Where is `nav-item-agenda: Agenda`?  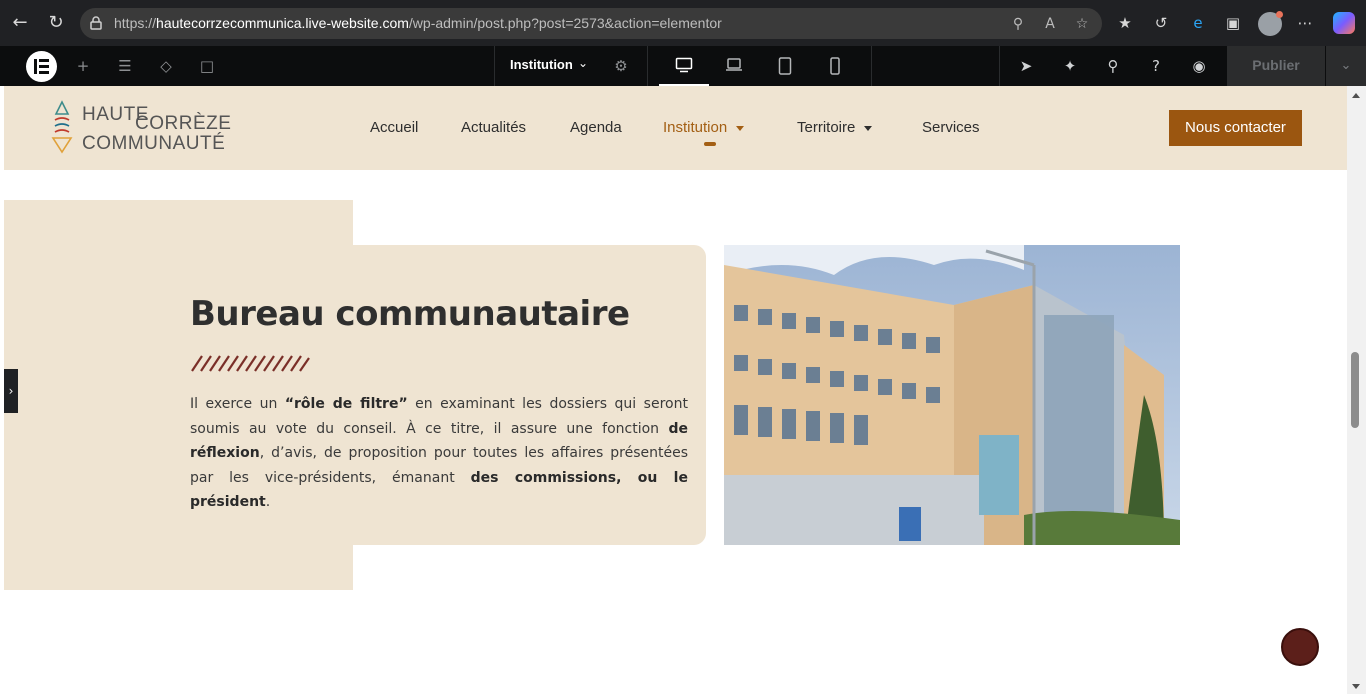
nav-item-agenda: Agenda is located at coordinates (596, 127).